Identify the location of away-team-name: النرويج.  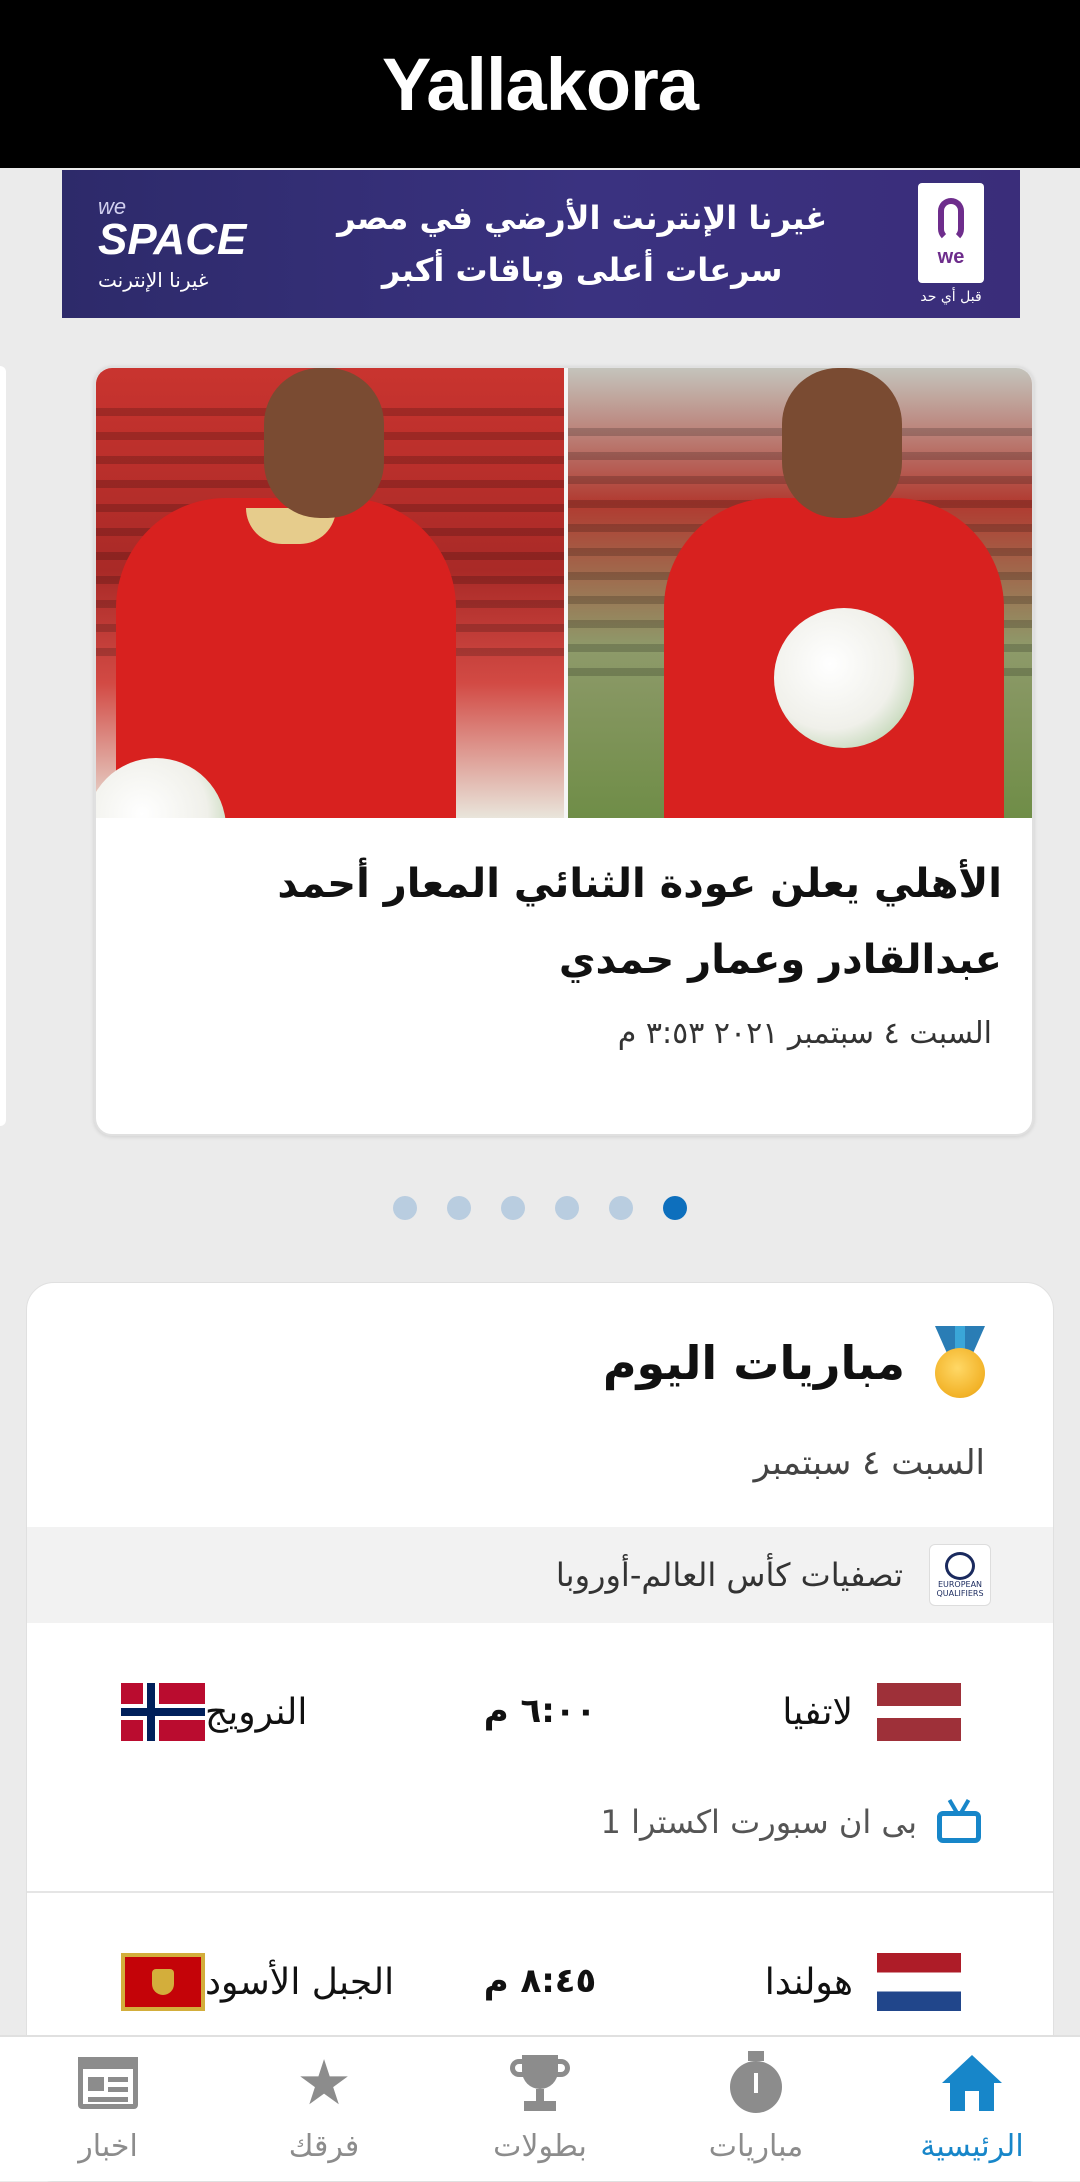
(256, 1712).